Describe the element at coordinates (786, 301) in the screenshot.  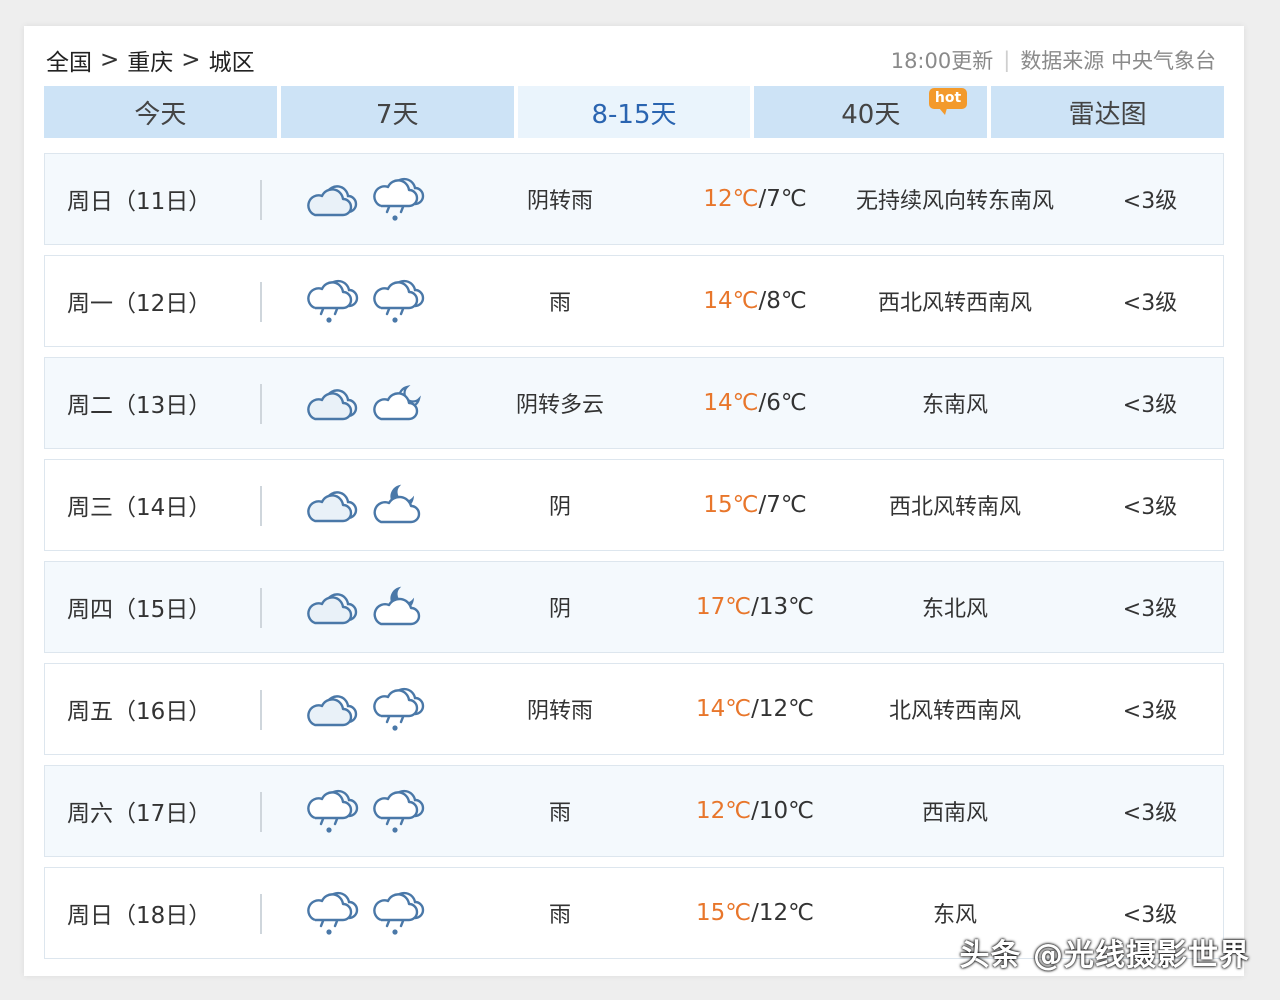
I see `low-temp: 8℃` at that location.